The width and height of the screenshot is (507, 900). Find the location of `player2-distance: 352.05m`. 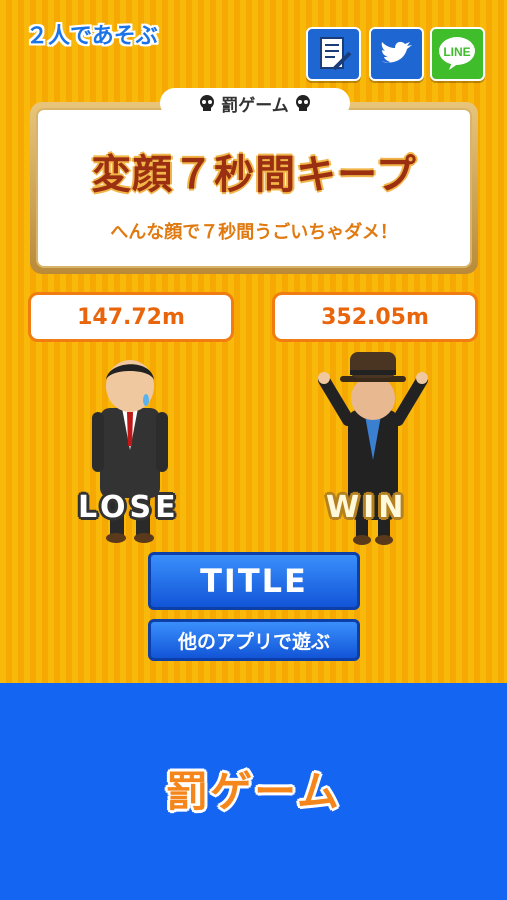

player2-distance: 352.05m is located at coordinates (375, 317).